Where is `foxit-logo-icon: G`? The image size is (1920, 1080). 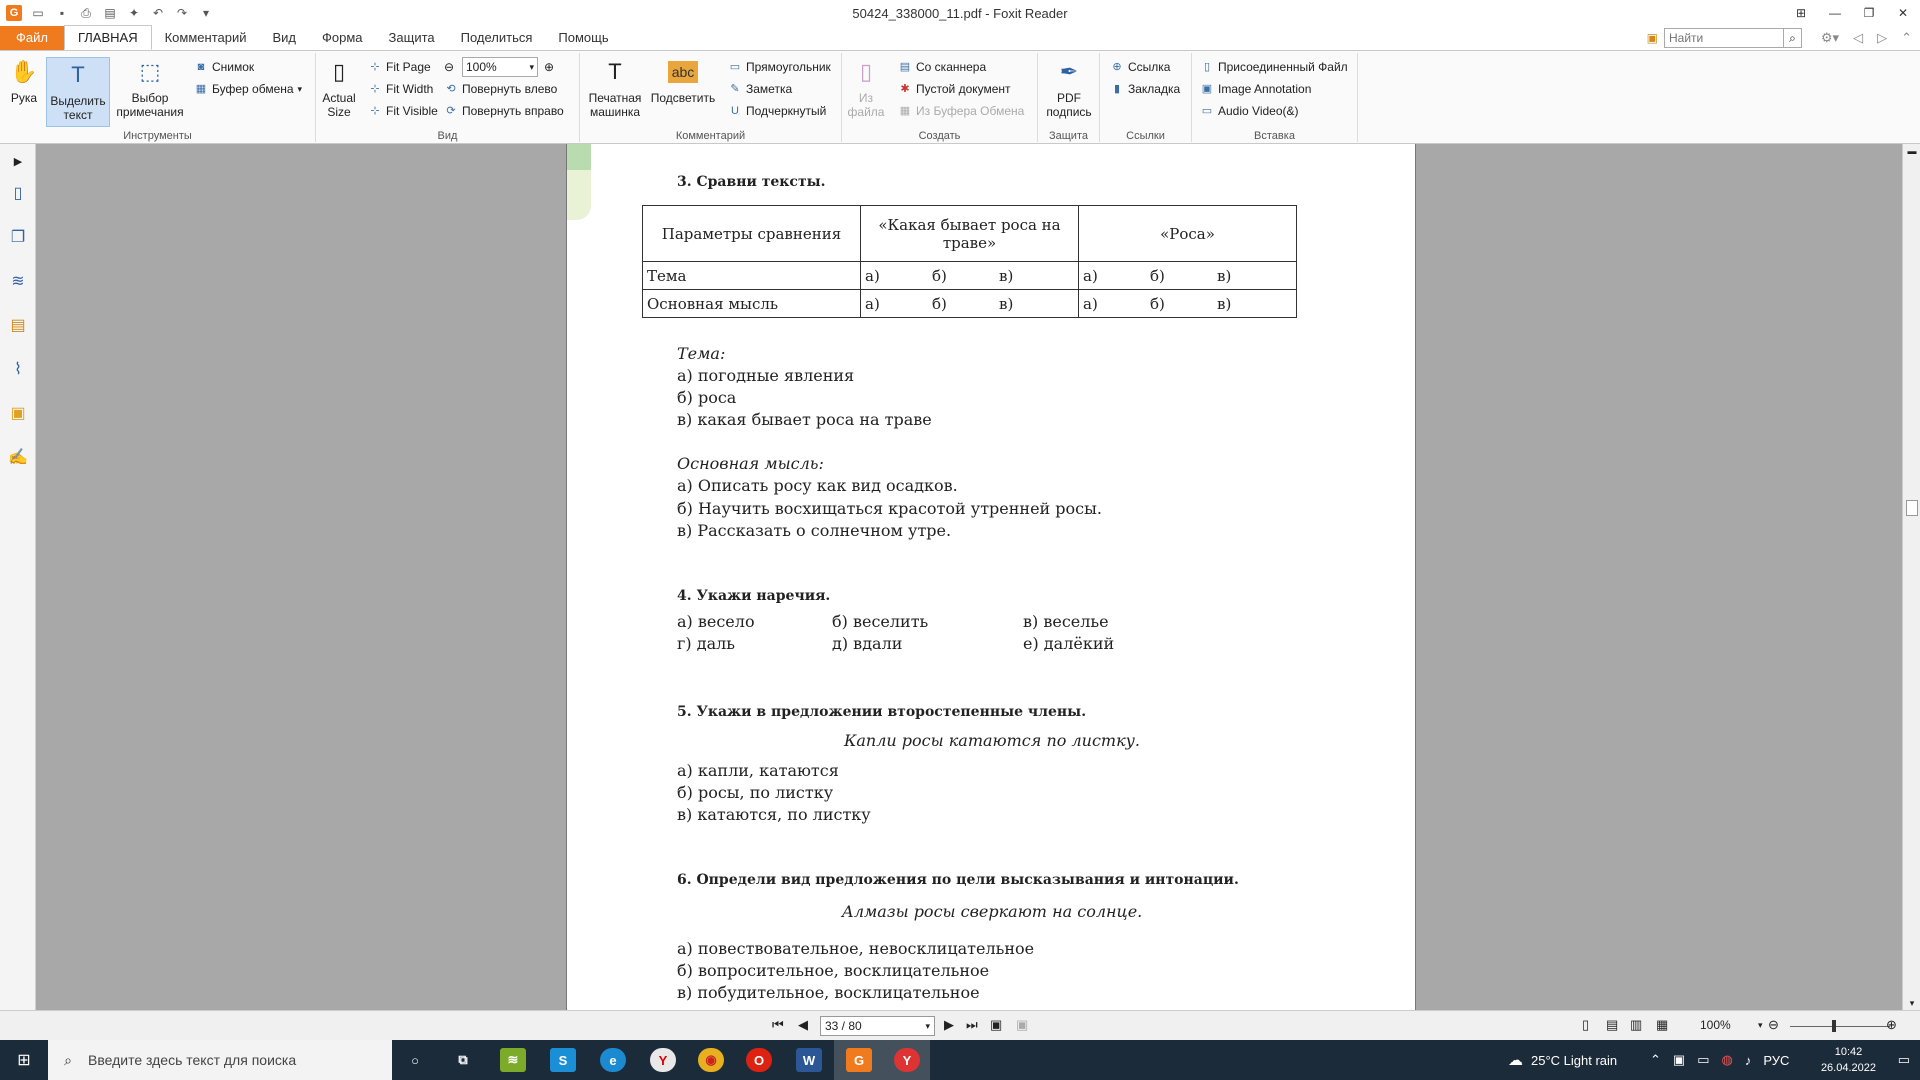 foxit-logo-icon: G is located at coordinates (14, 13).